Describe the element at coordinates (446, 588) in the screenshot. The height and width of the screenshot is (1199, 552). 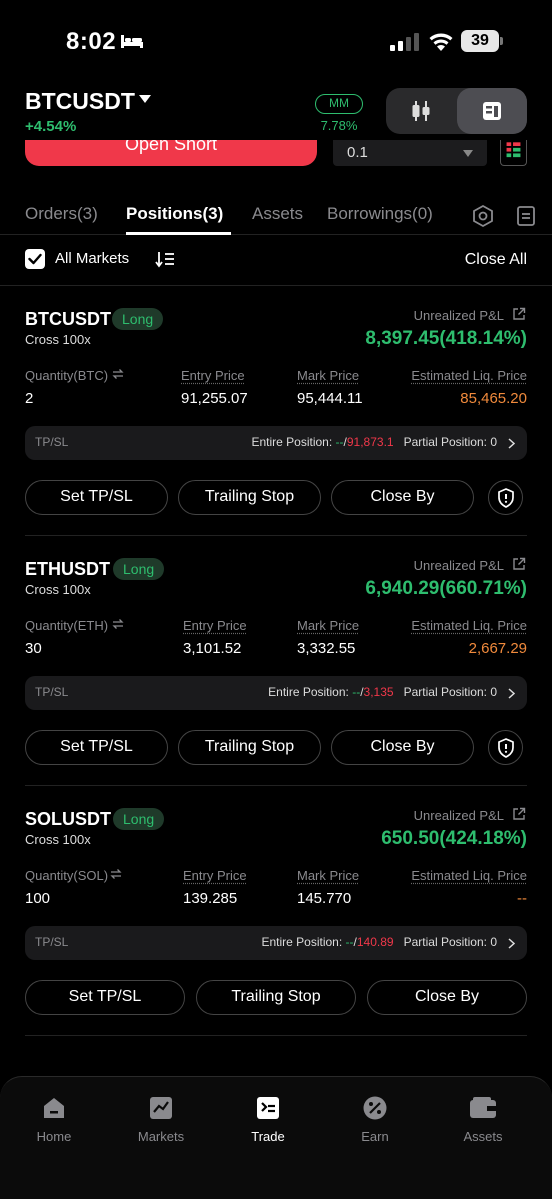
I see `unrealized-pnl-value: 6,940.29(660.71%)` at that location.